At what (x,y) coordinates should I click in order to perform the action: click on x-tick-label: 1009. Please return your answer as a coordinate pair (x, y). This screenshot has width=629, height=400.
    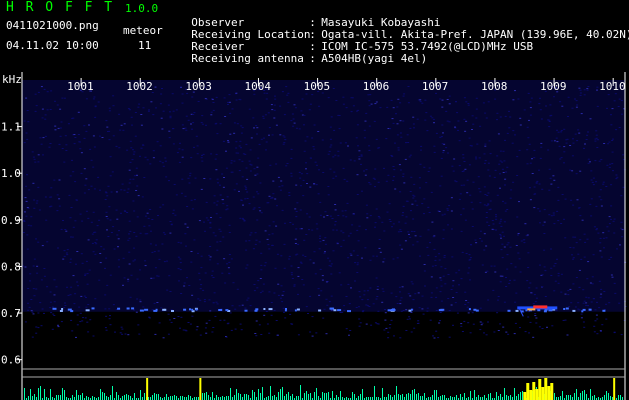
    Looking at the image, I should click on (553, 86).